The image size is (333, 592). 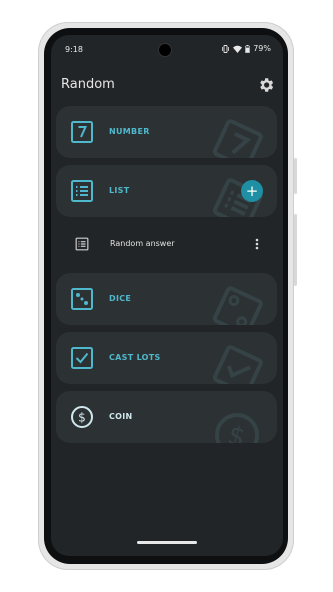 I want to click on coin-watermark-icon: $, so click(x=237, y=428).